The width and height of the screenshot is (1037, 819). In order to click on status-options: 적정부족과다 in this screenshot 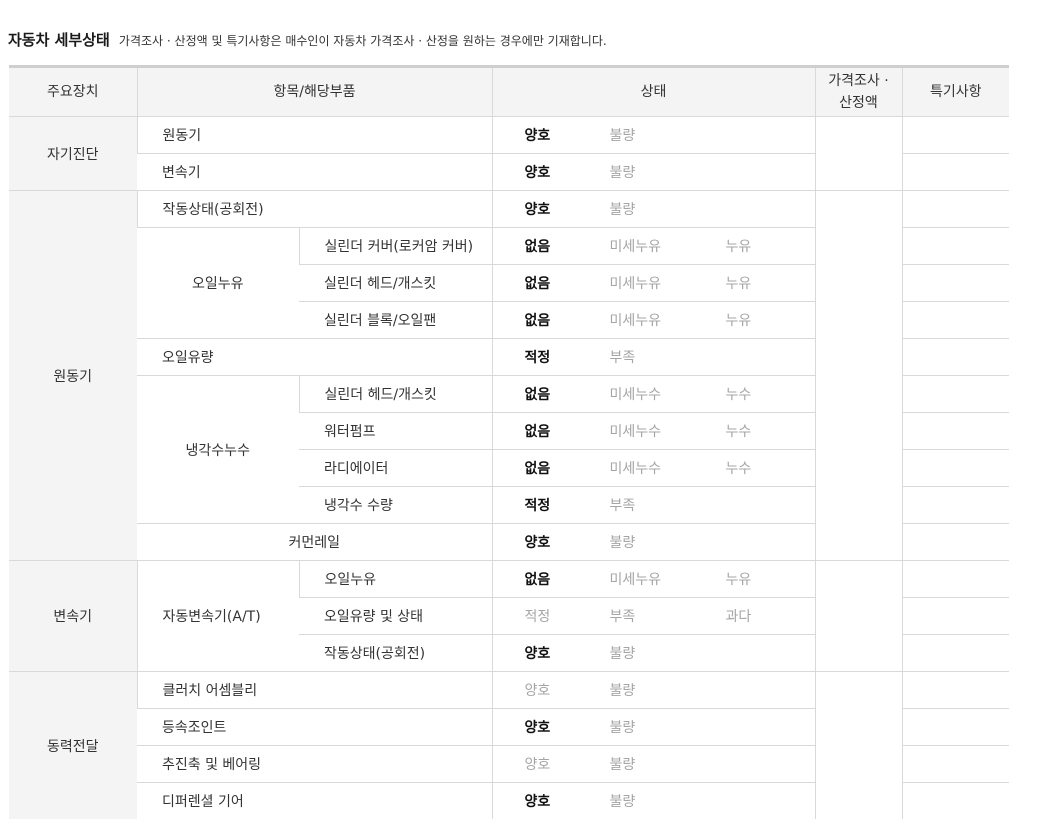, I will do `click(653, 616)`.